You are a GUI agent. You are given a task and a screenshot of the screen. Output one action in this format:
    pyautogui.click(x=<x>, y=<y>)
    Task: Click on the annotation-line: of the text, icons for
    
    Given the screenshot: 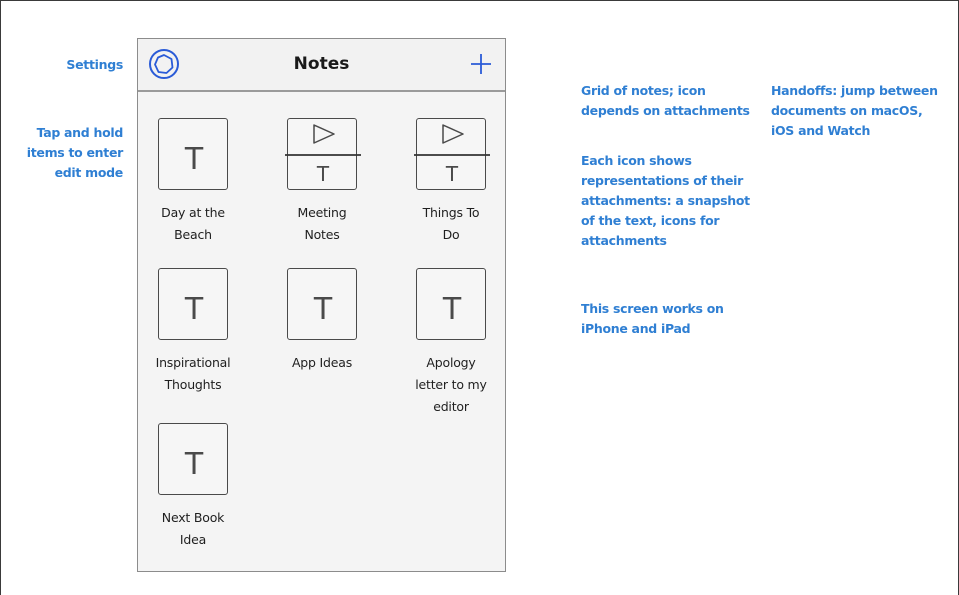 What is the action you would take?
    pyautogui.click(x=650, y=220)
    